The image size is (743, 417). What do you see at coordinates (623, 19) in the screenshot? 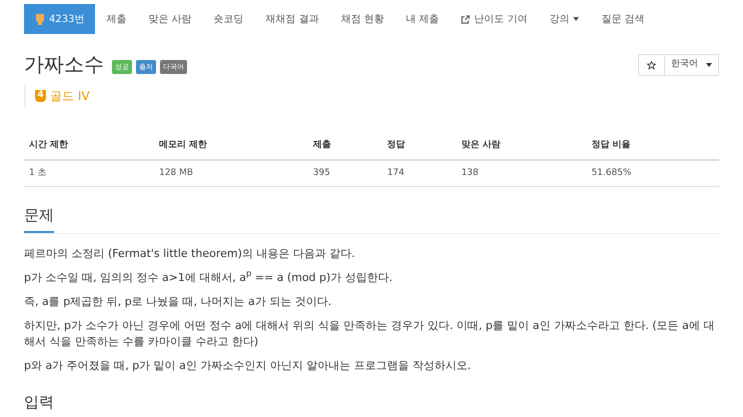
I see `nav-tab: 질문 검색` at bounding box center [623, 19].